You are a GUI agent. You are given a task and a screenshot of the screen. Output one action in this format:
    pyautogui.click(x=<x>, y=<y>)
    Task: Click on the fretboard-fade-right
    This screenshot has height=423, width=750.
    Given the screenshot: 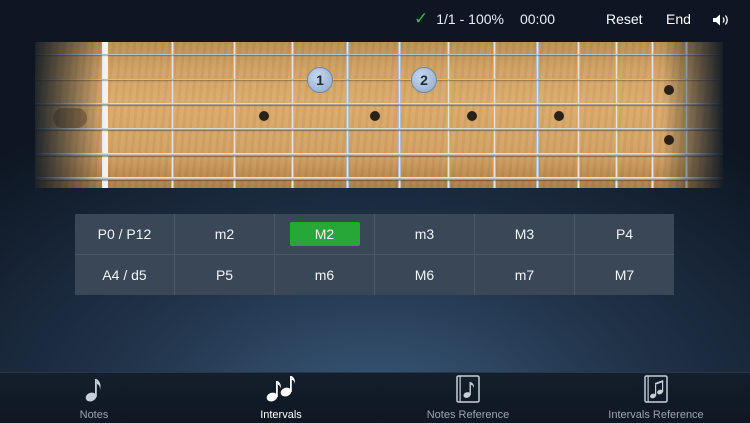 What is the action you would take?
    pyautogui.click(x=693, y=115)
    